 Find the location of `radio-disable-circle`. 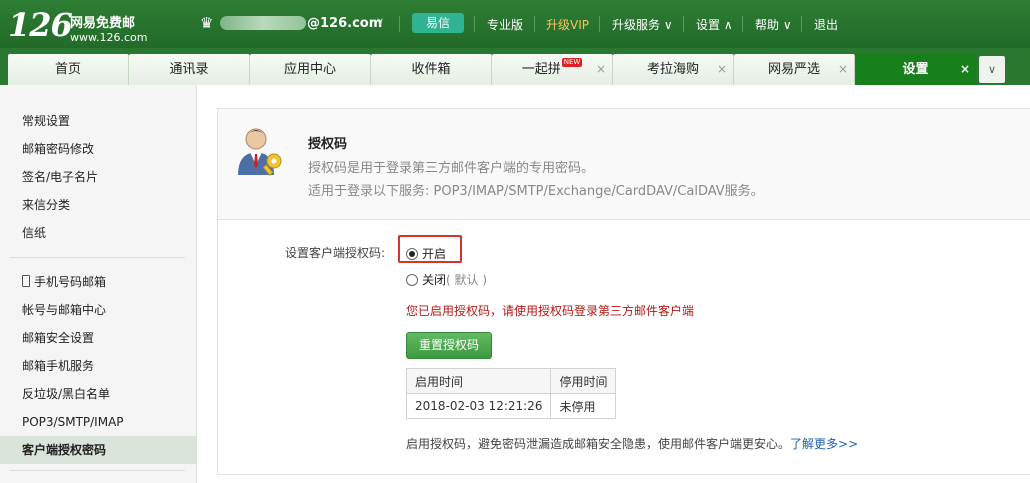

radio-disable-circle is located at coordinates (412, 280).